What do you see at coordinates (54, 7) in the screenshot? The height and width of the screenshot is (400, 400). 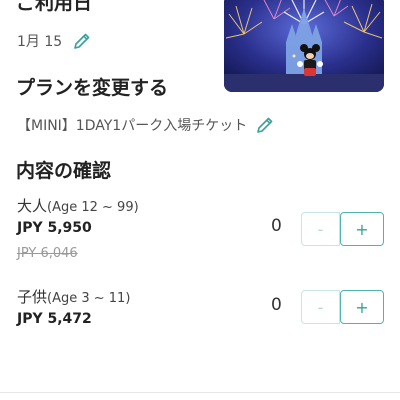 I see `date-section-title: ご利用日` at bounding box center [54, 7].